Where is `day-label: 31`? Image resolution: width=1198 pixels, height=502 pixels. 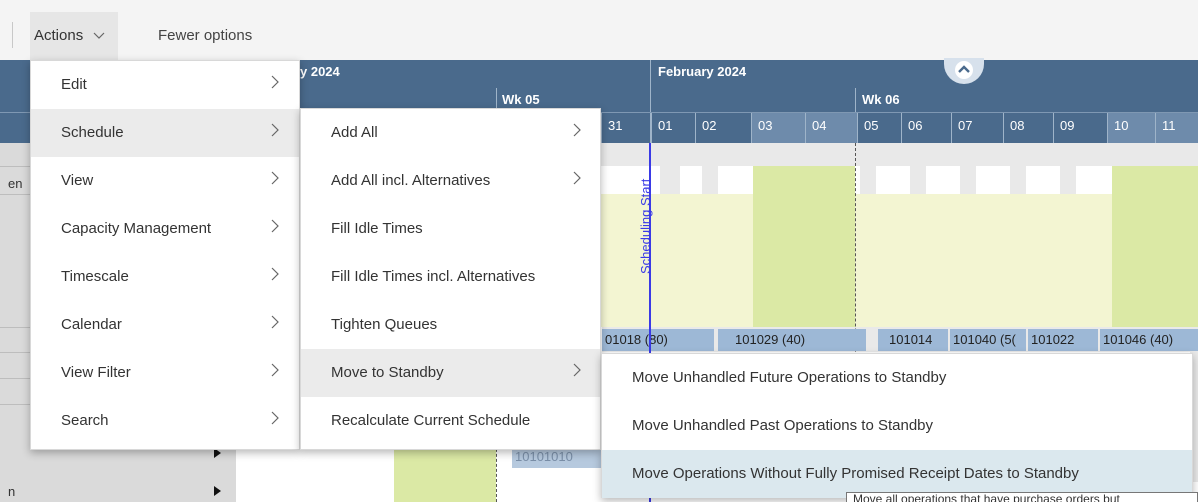
day-label: 31 is located at coordinates (626, 128).